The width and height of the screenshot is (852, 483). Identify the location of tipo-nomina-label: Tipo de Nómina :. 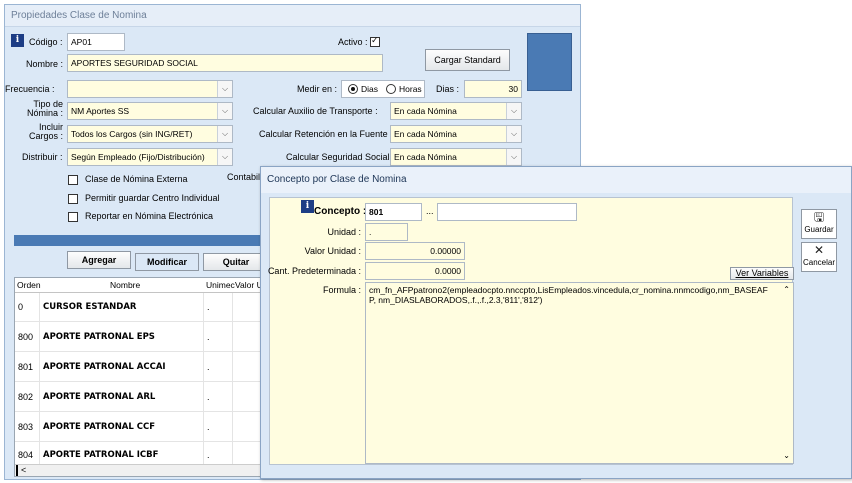
(44, 108).